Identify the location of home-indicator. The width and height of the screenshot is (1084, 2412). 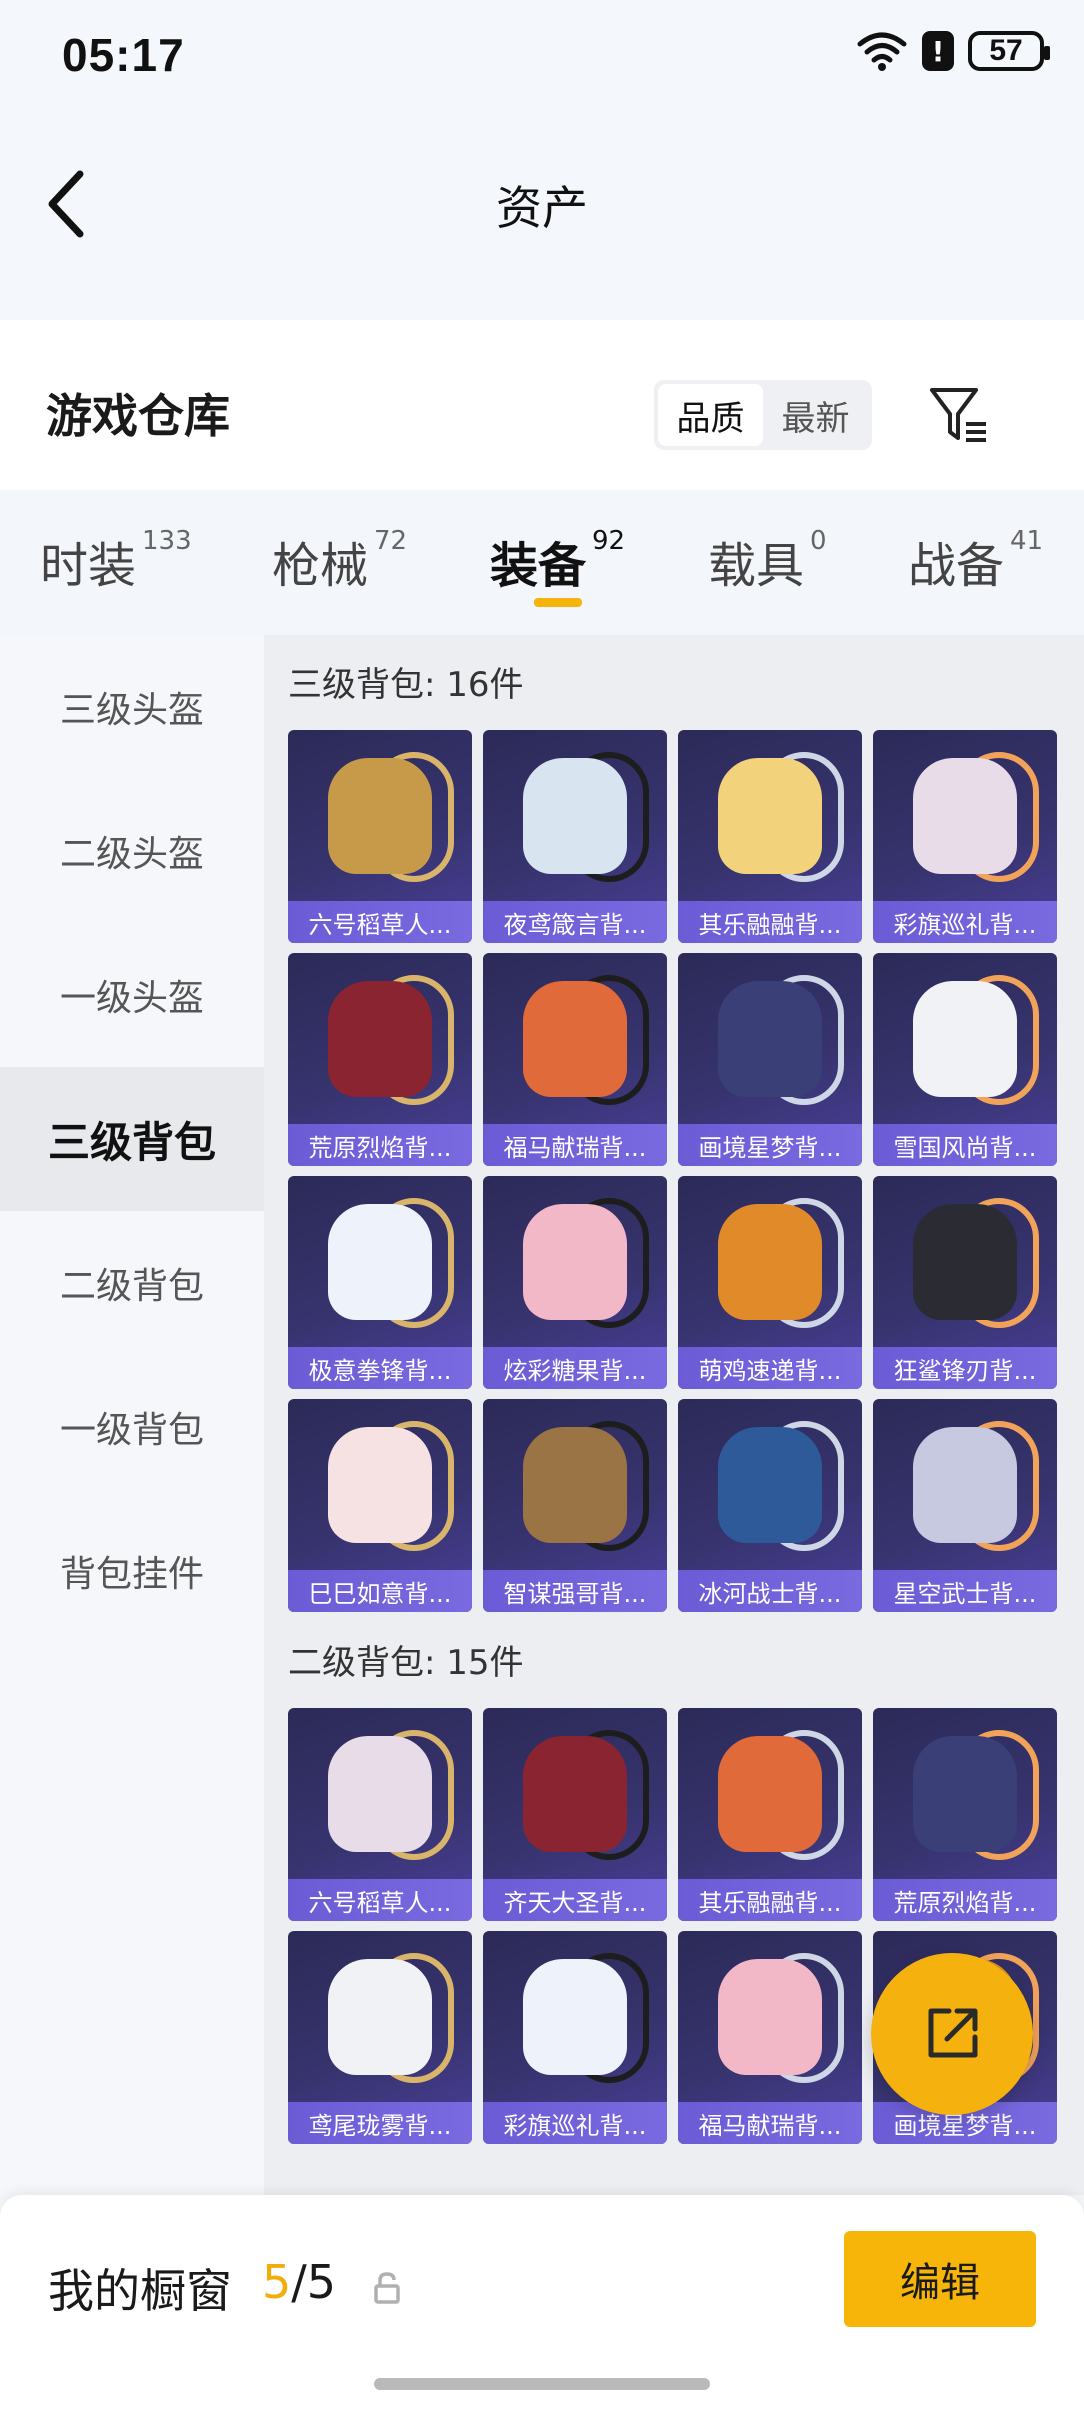
(542, 2384).